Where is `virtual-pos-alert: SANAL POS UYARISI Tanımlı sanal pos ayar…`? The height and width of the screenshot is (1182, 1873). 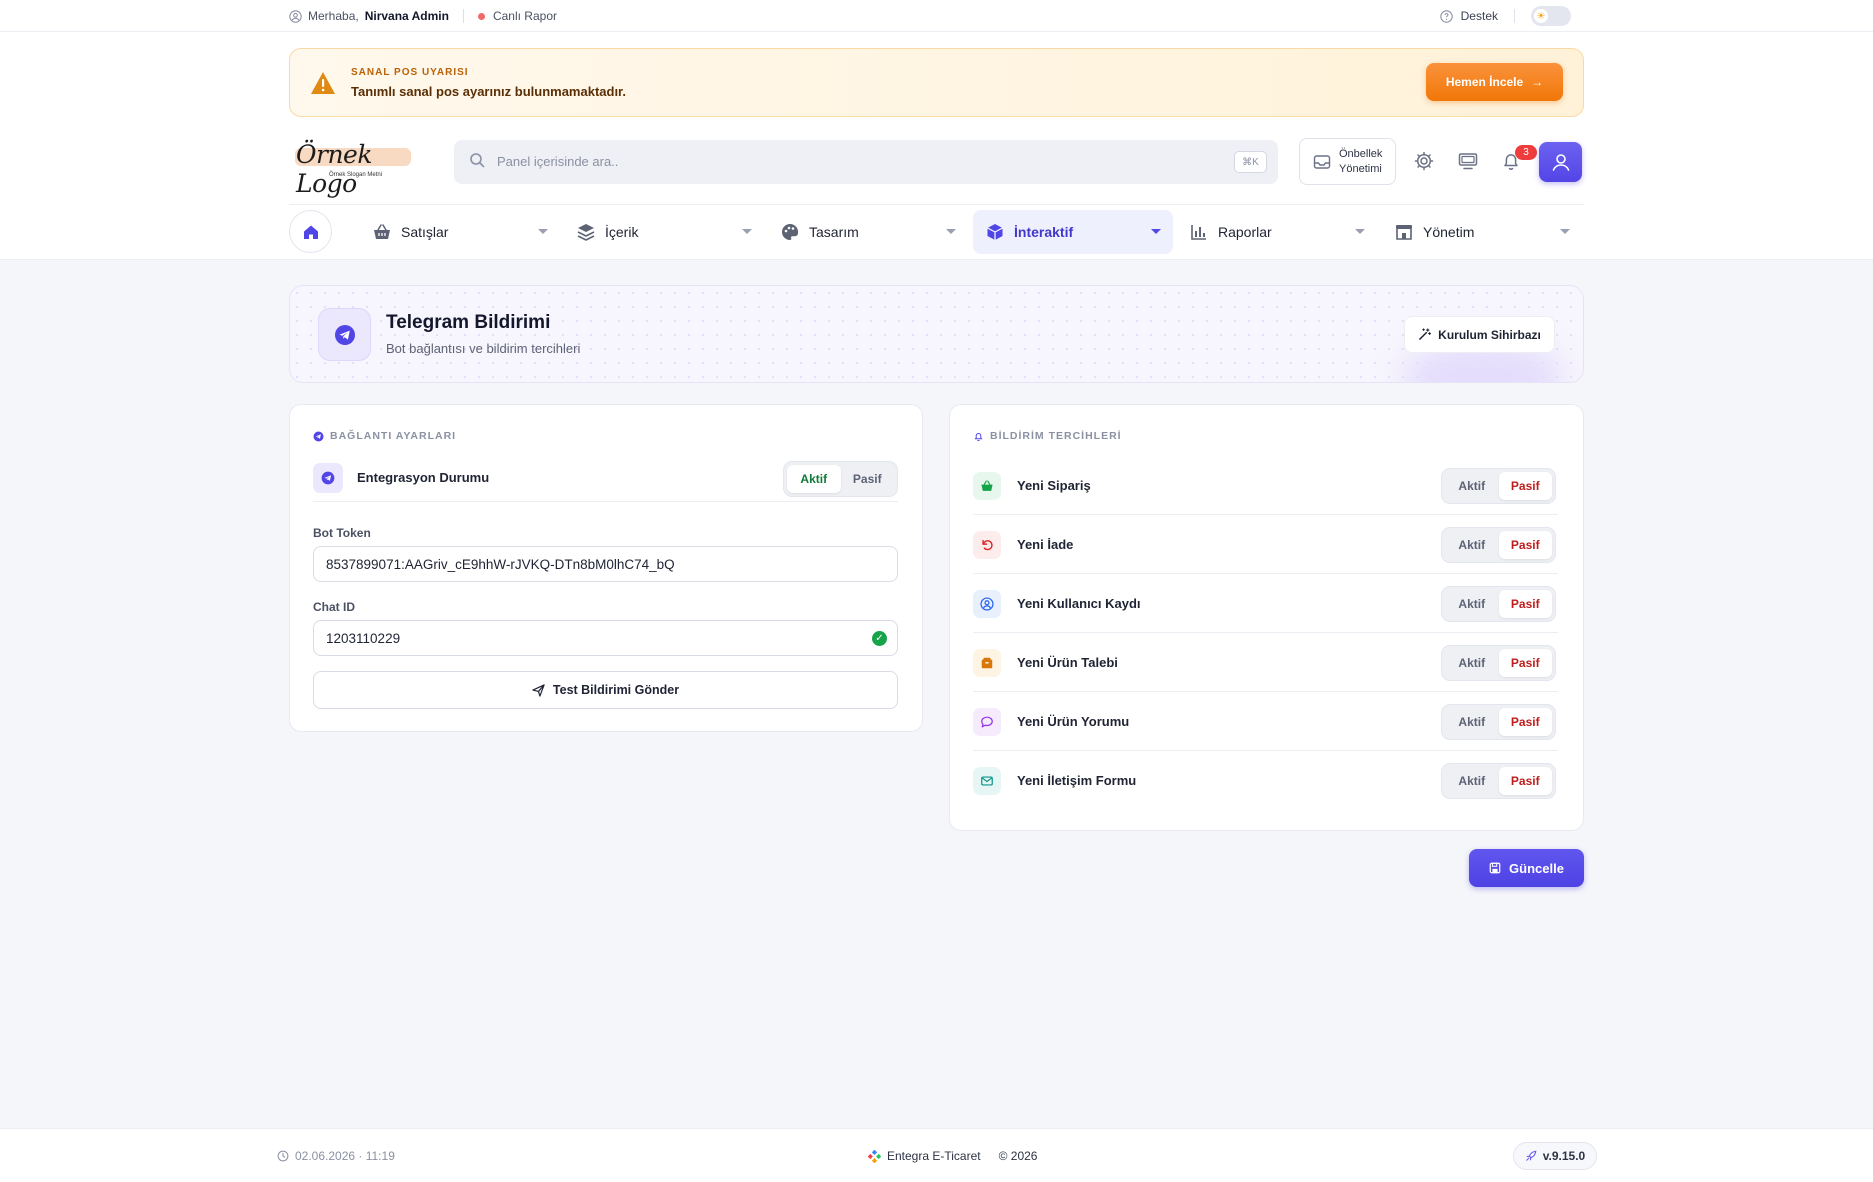
virtual-pos-alert: SANAL POS UYARISI Tanımlı sanal pos ayar… is located at coordinates (936, 82).